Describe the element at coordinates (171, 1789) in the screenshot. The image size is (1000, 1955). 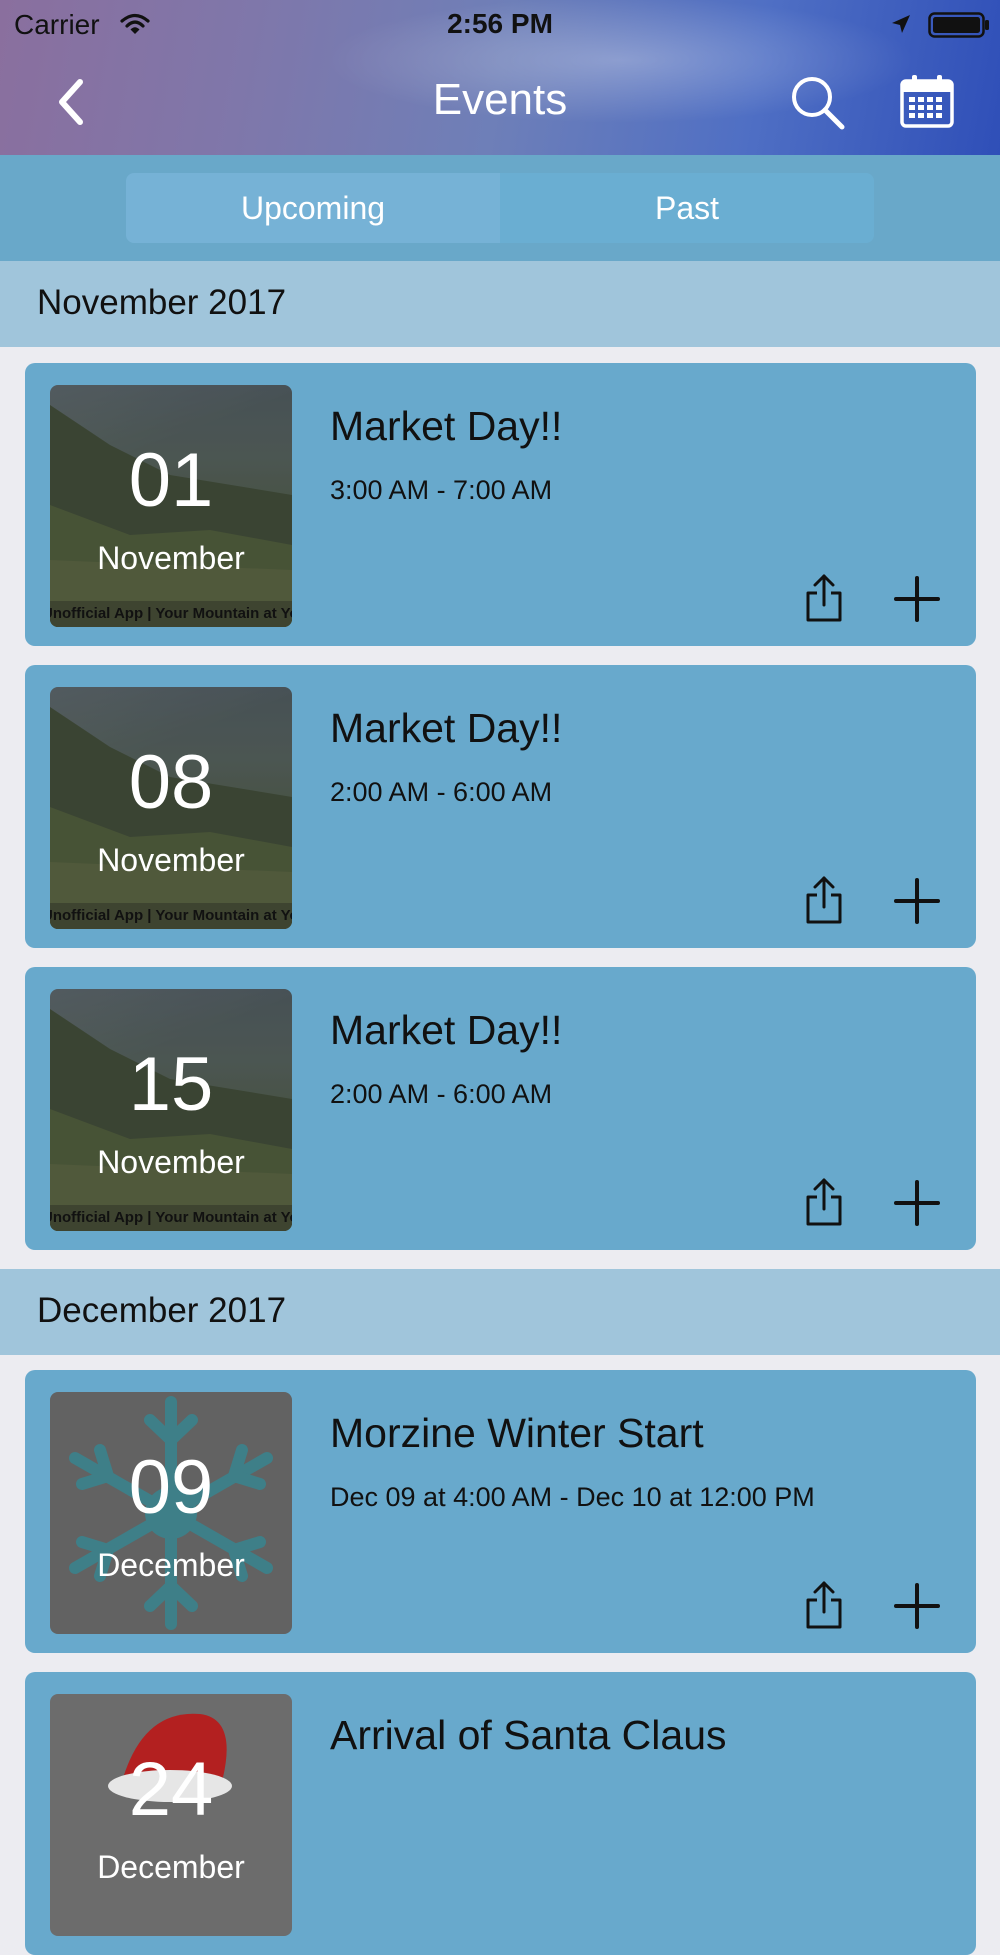
I see `event-day: 24` at that location.